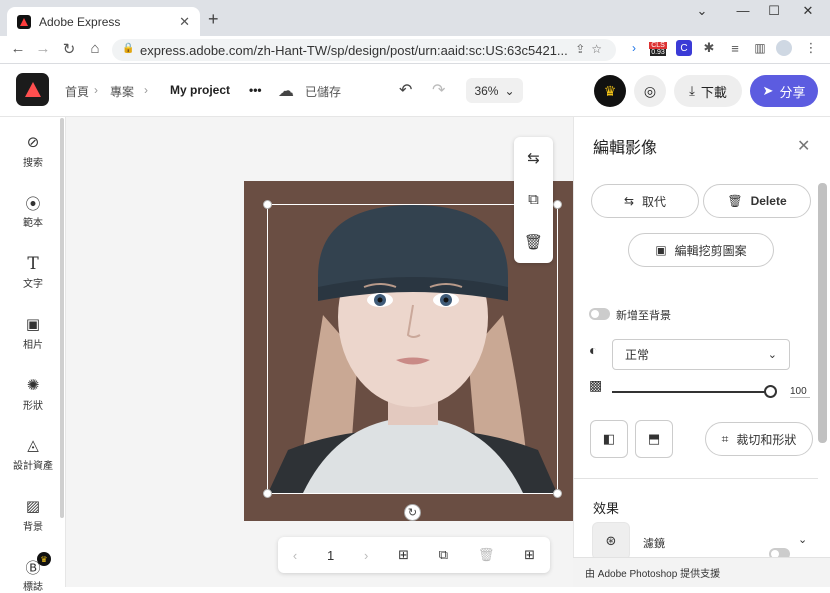 The width and height of the screenshot is (830, 593). Describe the element at coordinates (33, 406) in the screenshot. I see `sidebar-item-label: 形狀` at that location.